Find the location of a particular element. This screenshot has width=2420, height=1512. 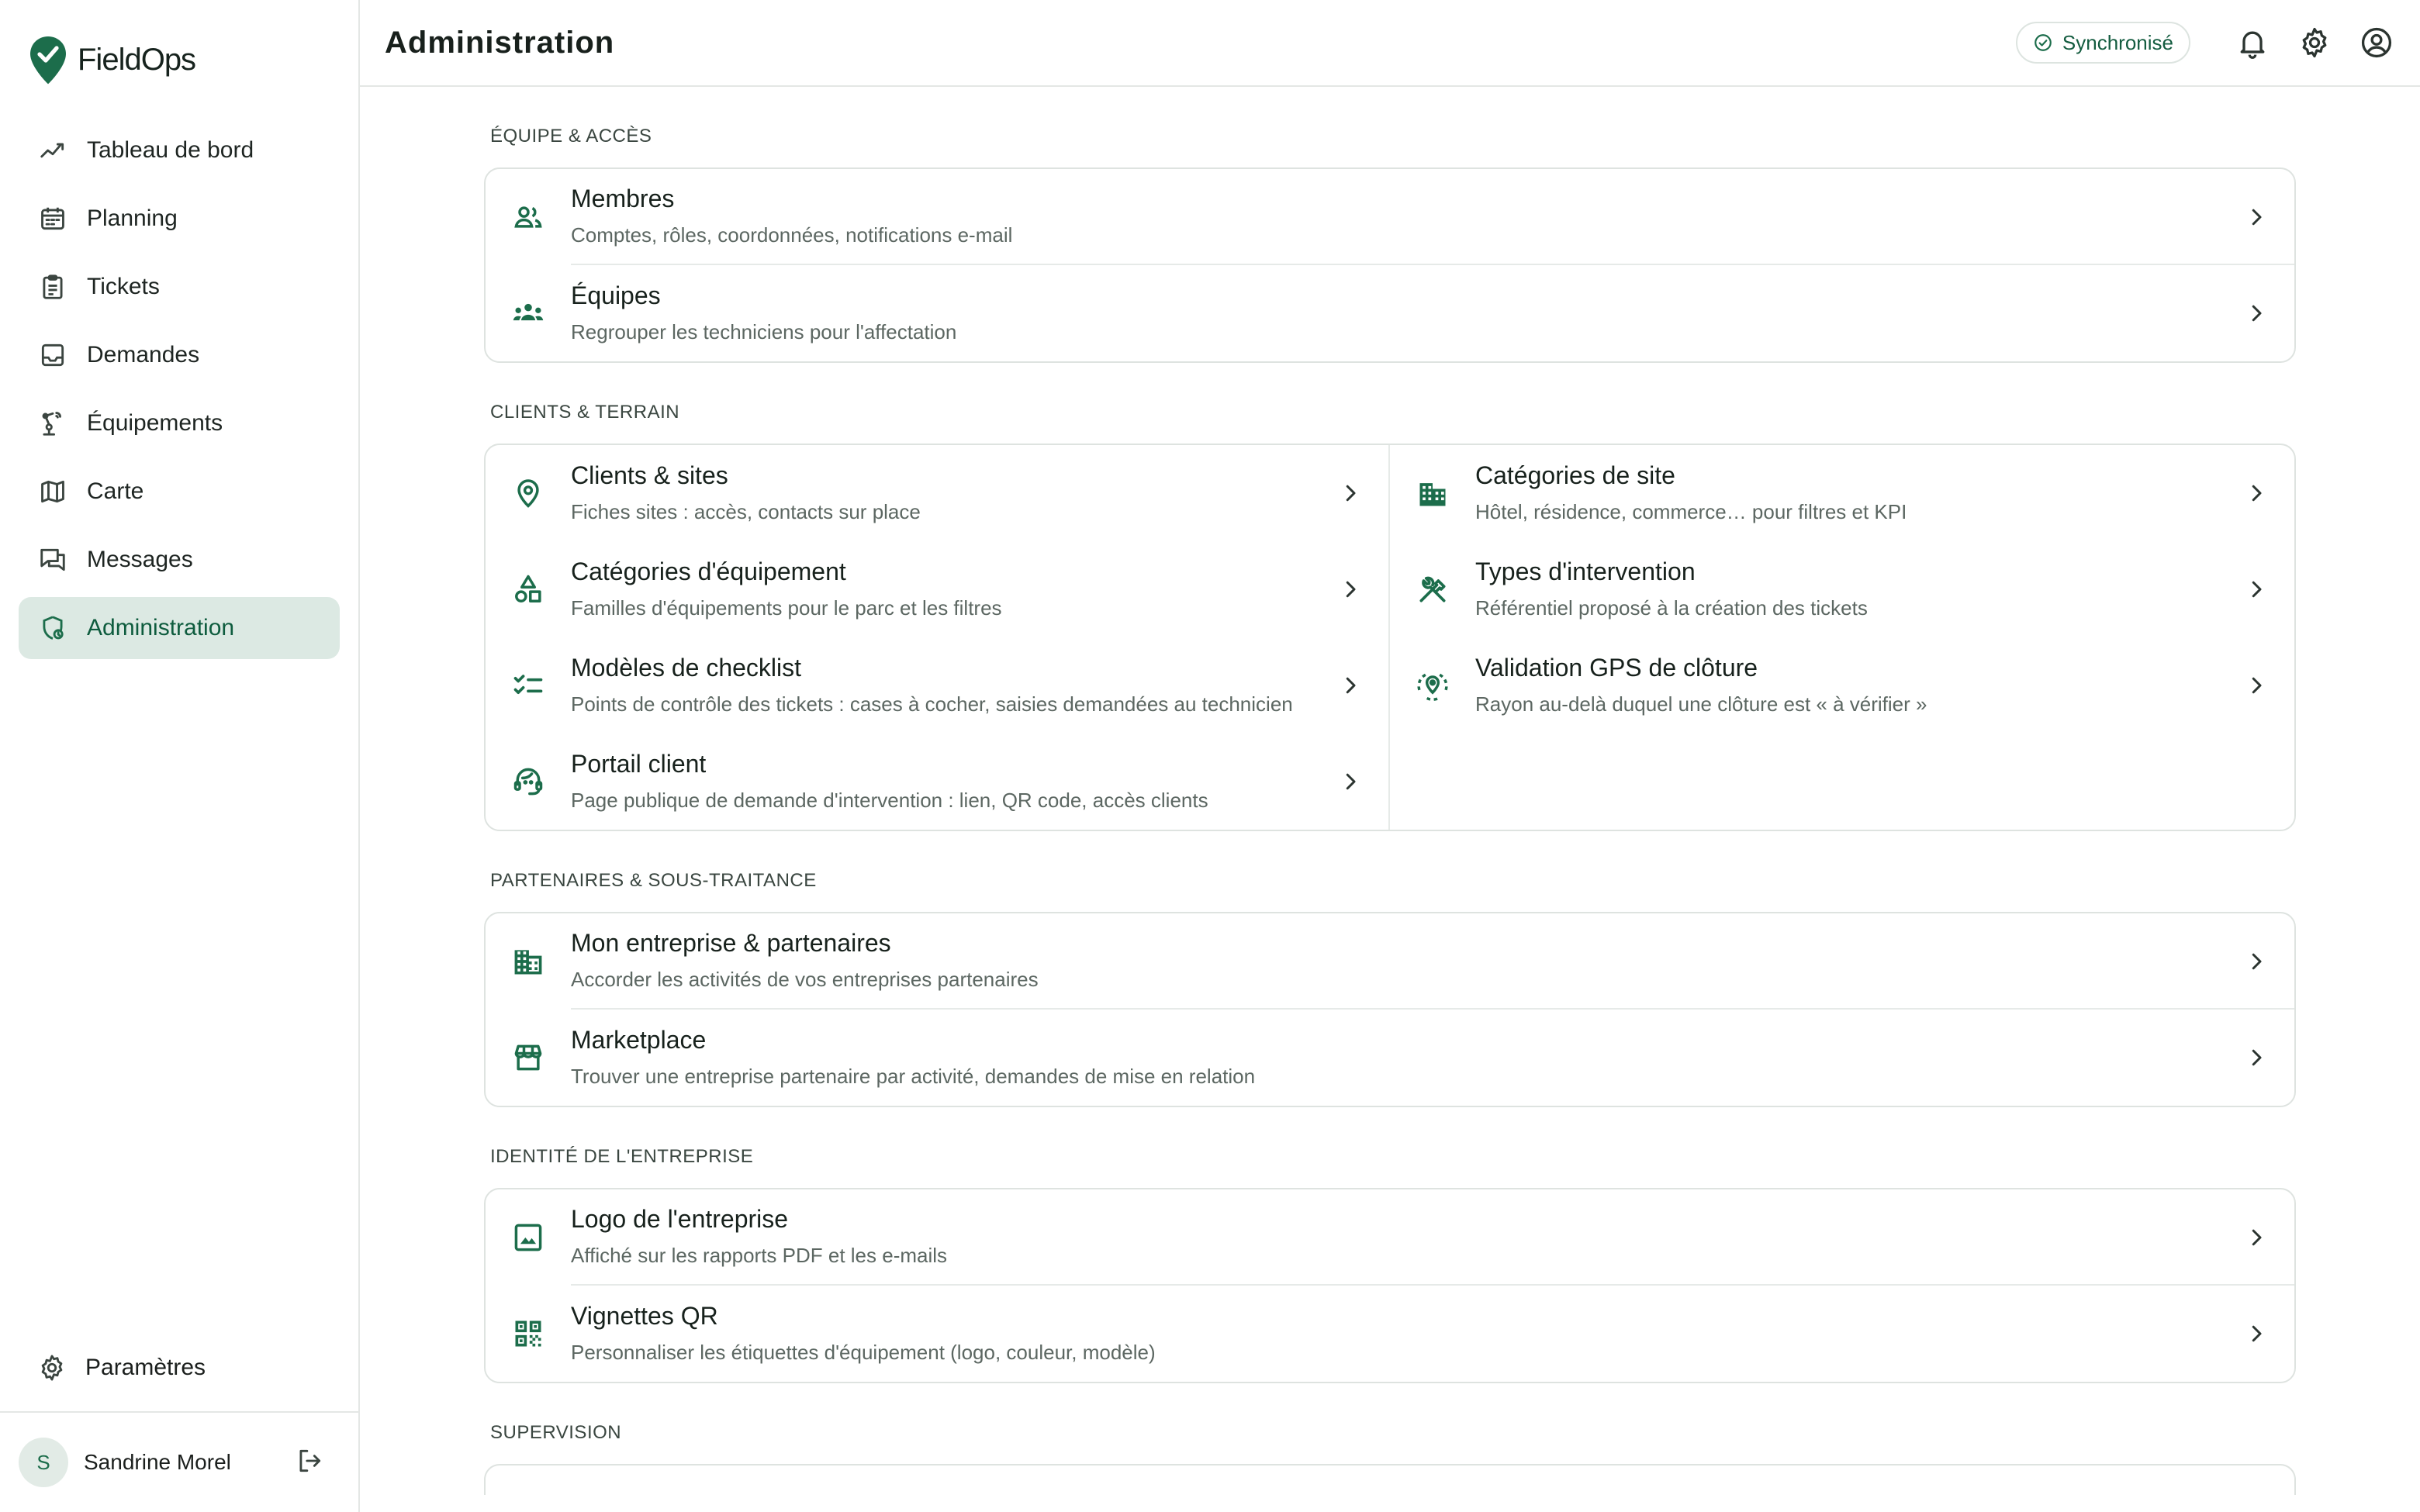

location-pin-icon is located at coordinates (528, 493).